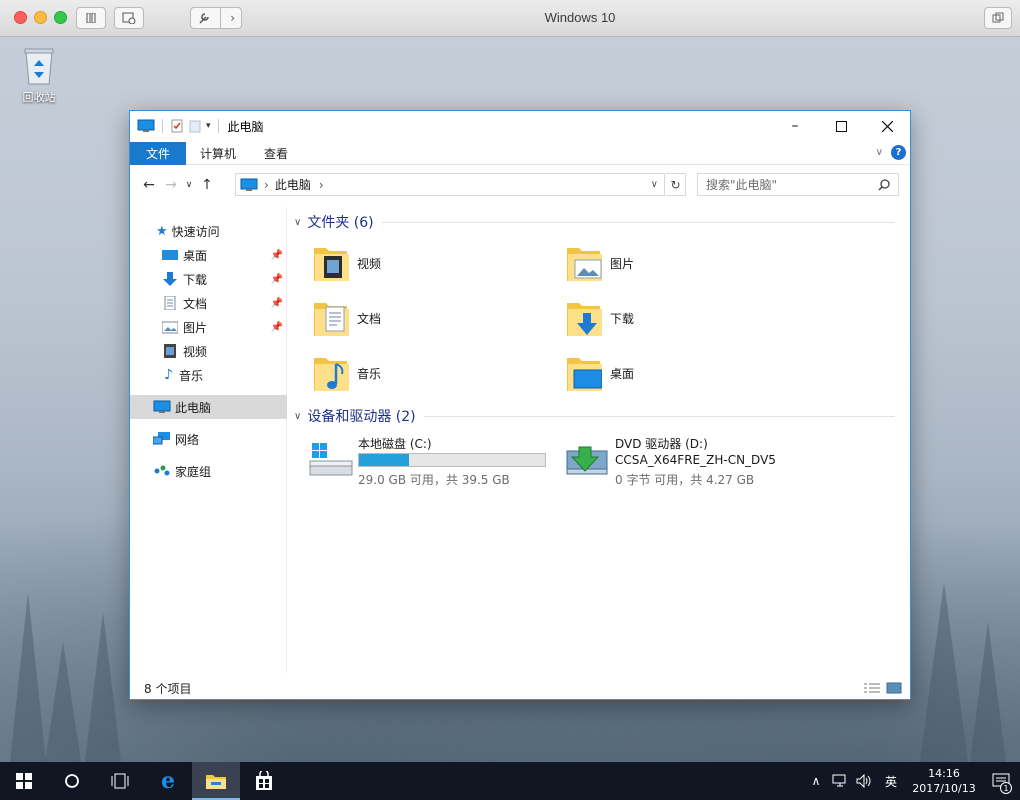 Image resolution: width=1020 pixels, height=800 pixels. I want to click on window-title: 此电脑, so click(245, 126).